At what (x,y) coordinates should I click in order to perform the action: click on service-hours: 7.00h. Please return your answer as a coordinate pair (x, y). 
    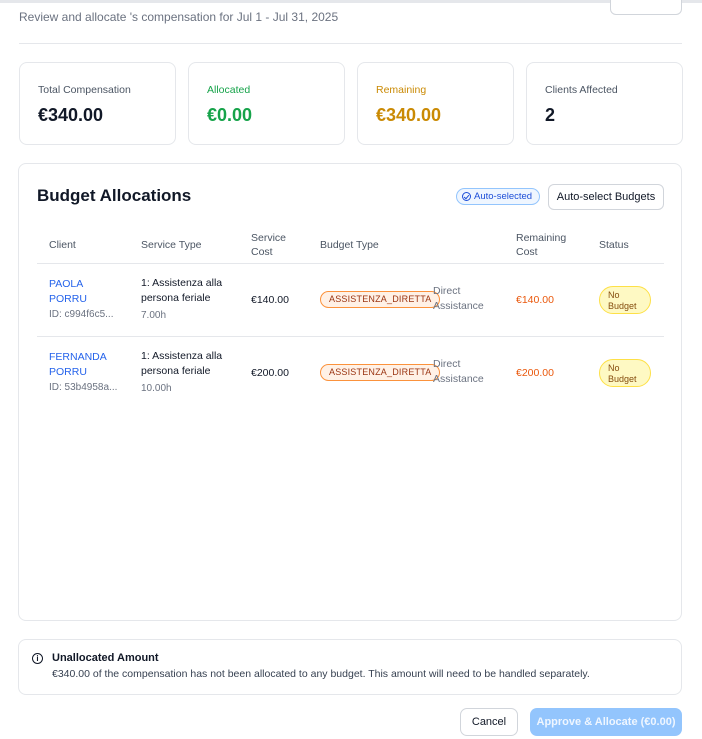
    Looking at the image, I should click on (154, 315).